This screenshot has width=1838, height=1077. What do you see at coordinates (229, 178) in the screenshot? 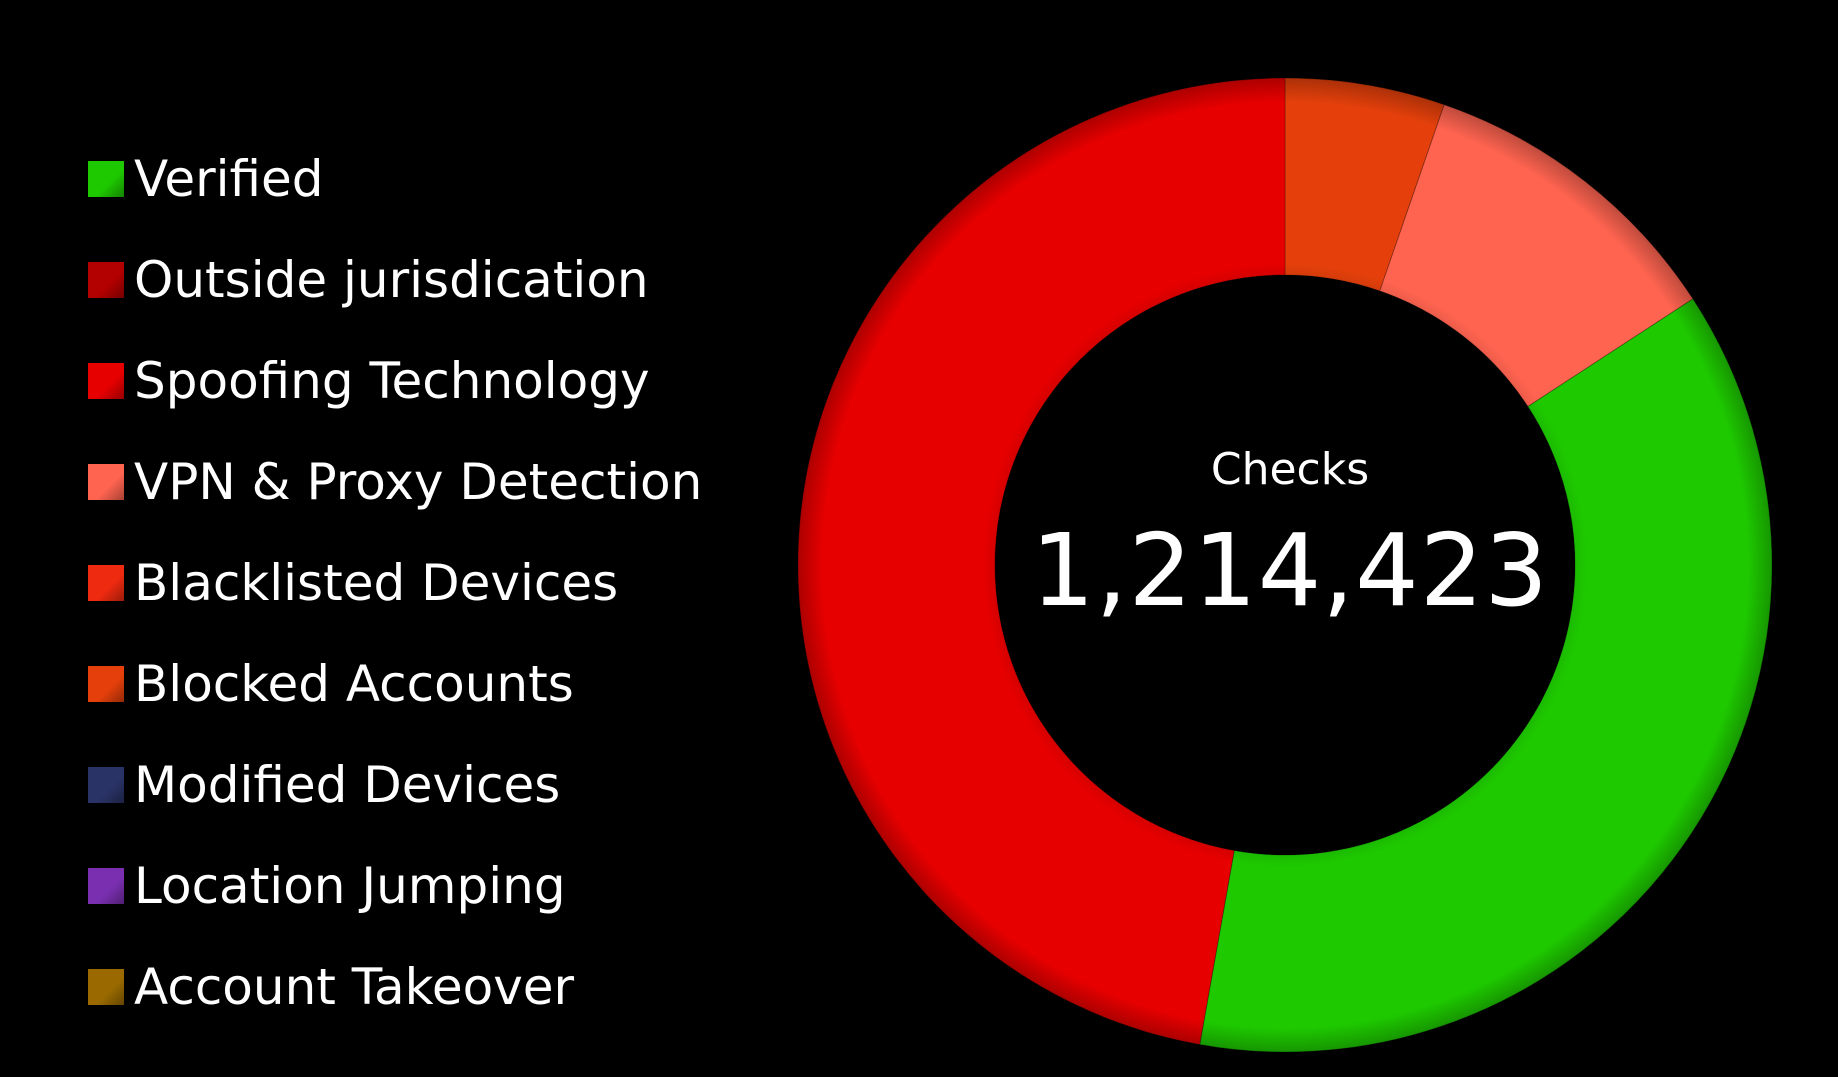
I see `legend-label: Verified` at bounding box center [229, 178].